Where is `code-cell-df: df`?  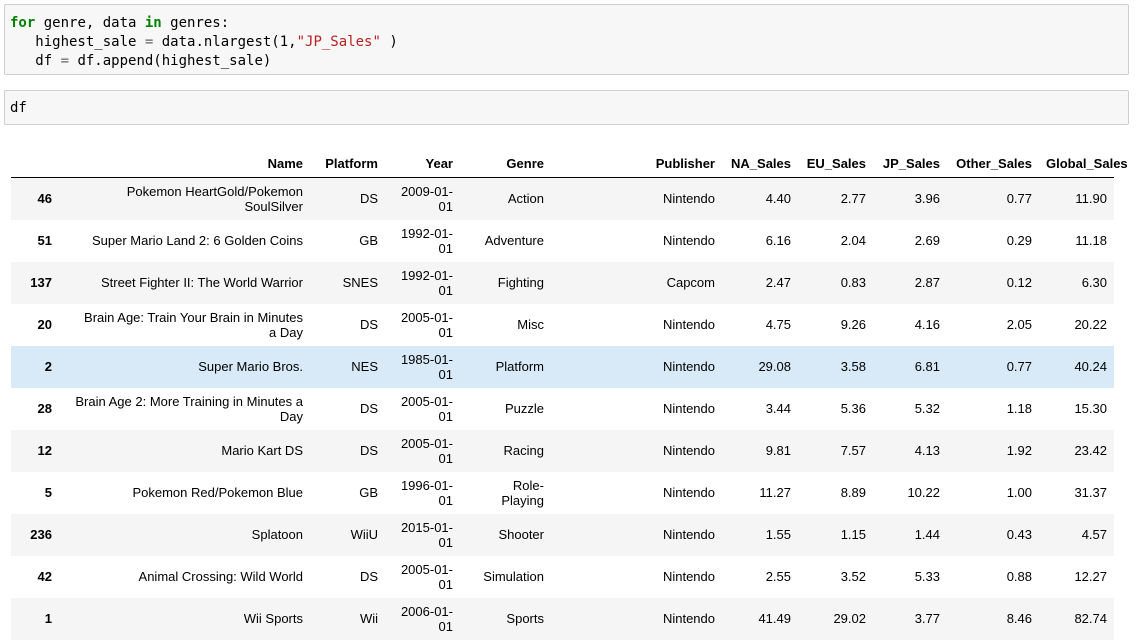
code-cell-df: df is located at coordinates (566, 107).